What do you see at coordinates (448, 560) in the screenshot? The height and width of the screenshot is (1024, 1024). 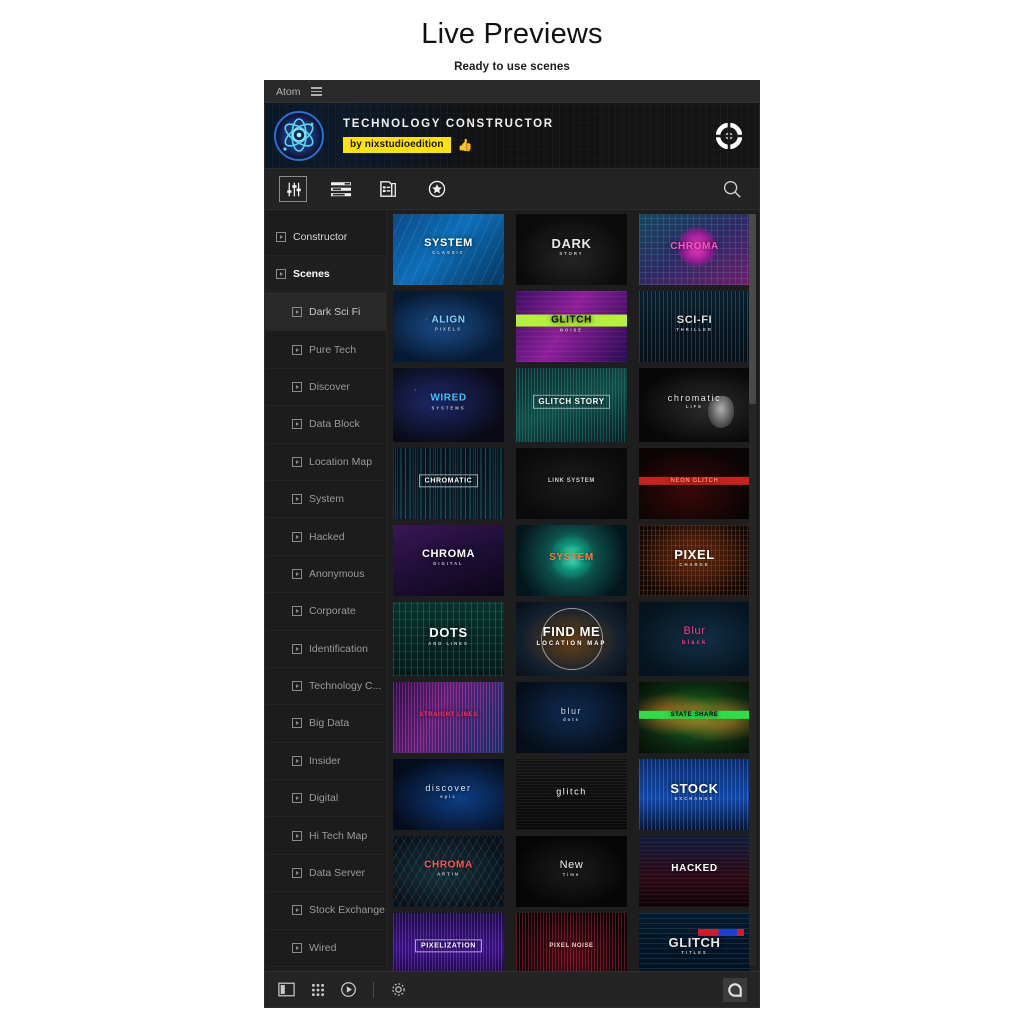 I see `scene-thumbnail: CHROMA DIGITAL` at bounding box center [448, 560].